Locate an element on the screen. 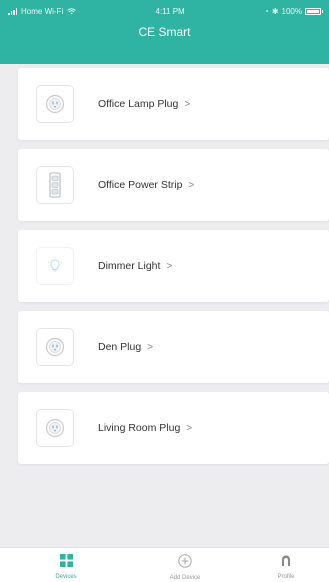 This screenshot has width=329, height=582. status-bar: Home Wi-Fi 4:11 PM ◔ ✱ 100% is located at coordinates (164, 11).